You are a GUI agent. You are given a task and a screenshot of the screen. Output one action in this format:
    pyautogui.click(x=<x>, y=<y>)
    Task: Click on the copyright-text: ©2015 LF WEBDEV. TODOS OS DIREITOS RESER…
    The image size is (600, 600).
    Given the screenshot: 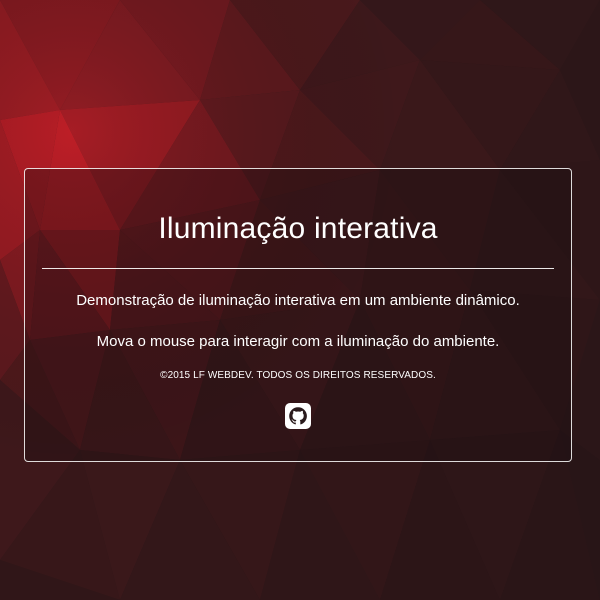 What is the action you would take?
    pyautogui.click(x=298, y=375)
    